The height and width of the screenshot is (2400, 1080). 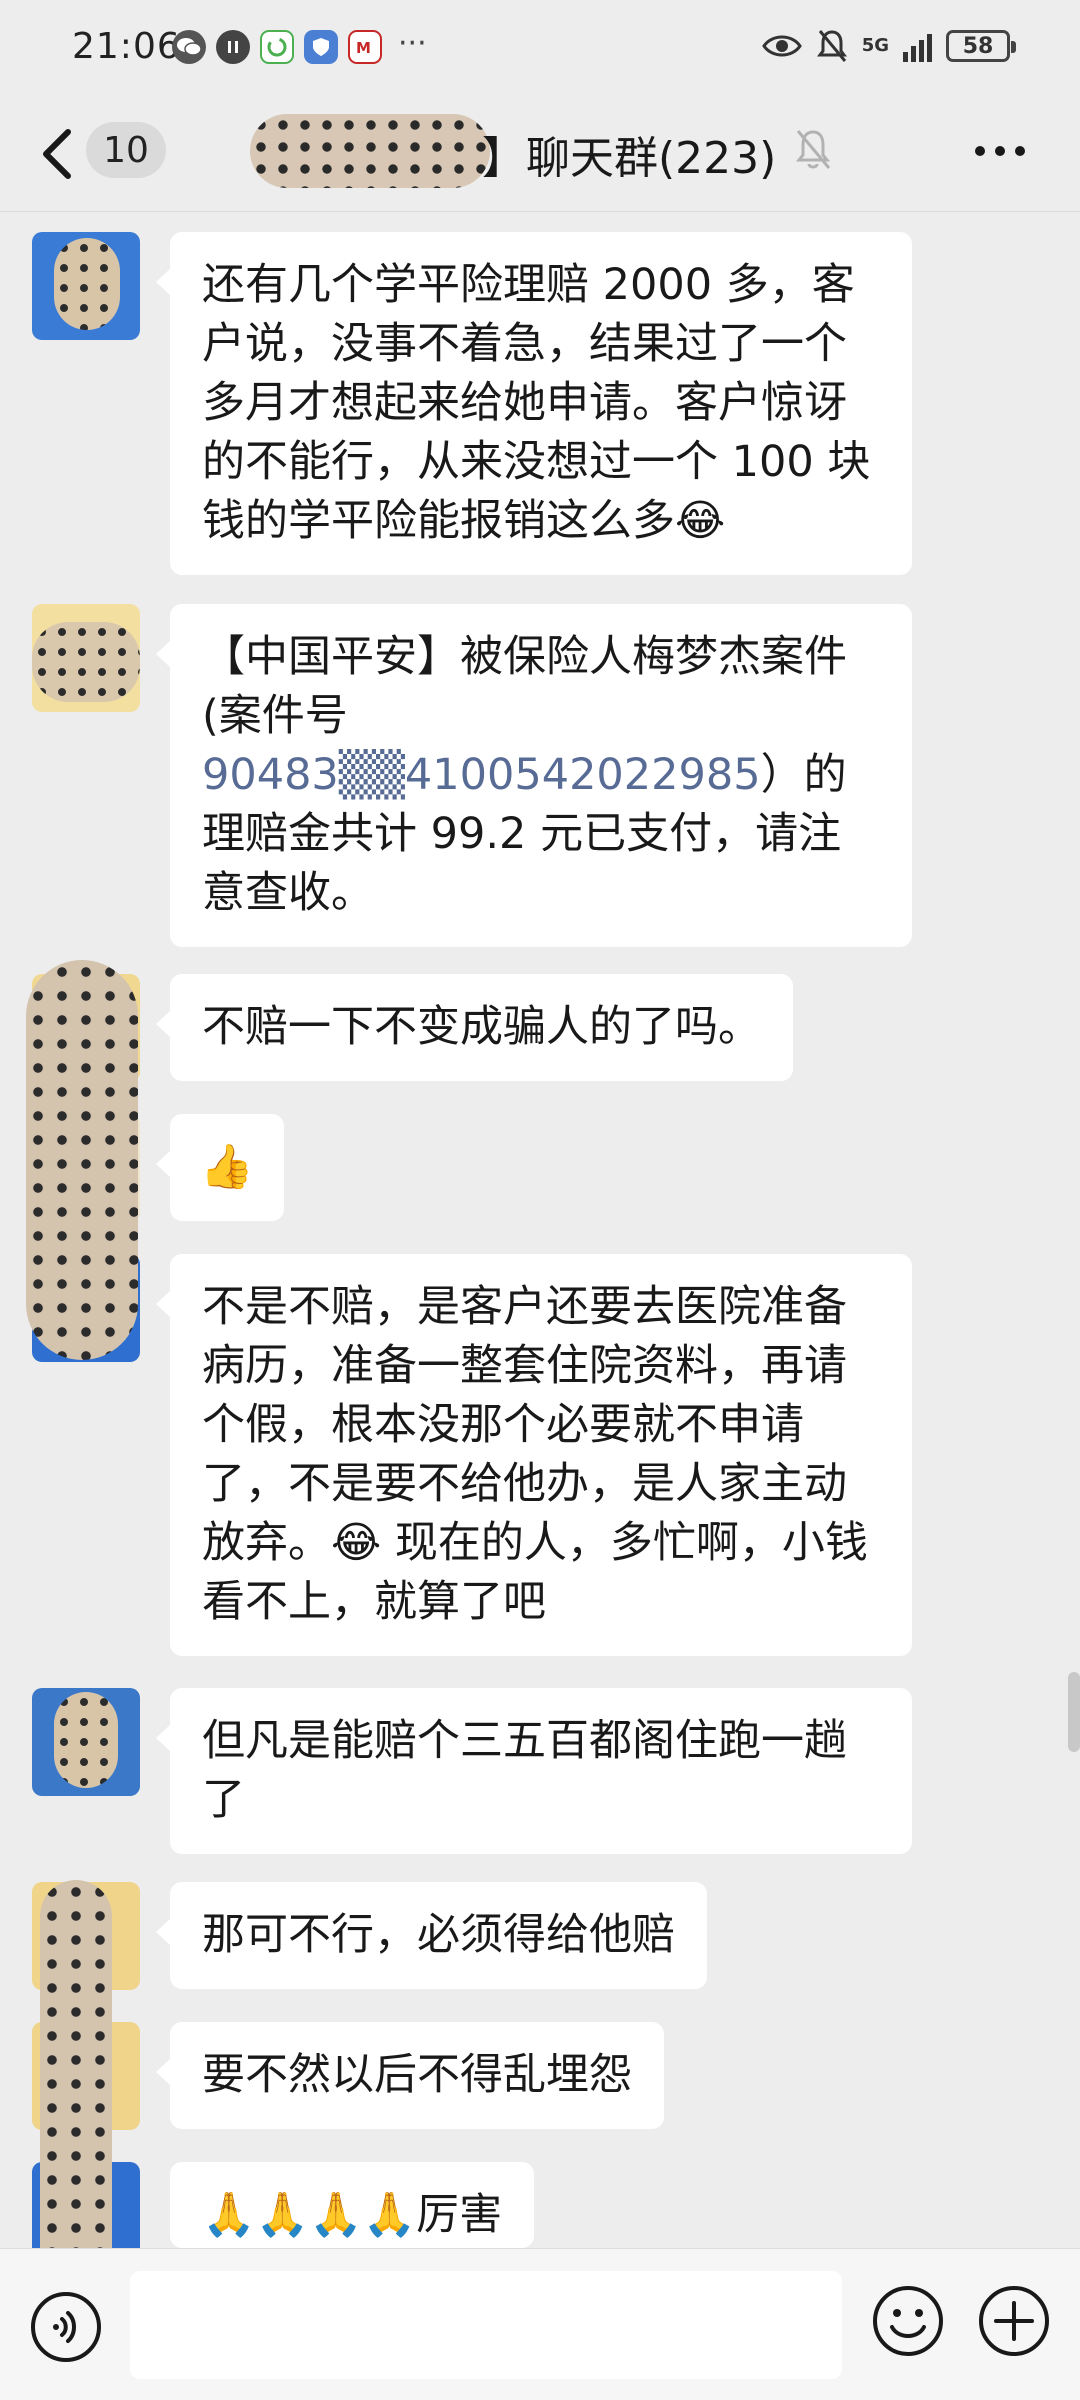 I want to click on input-bar, so click(x=540, y=2324).